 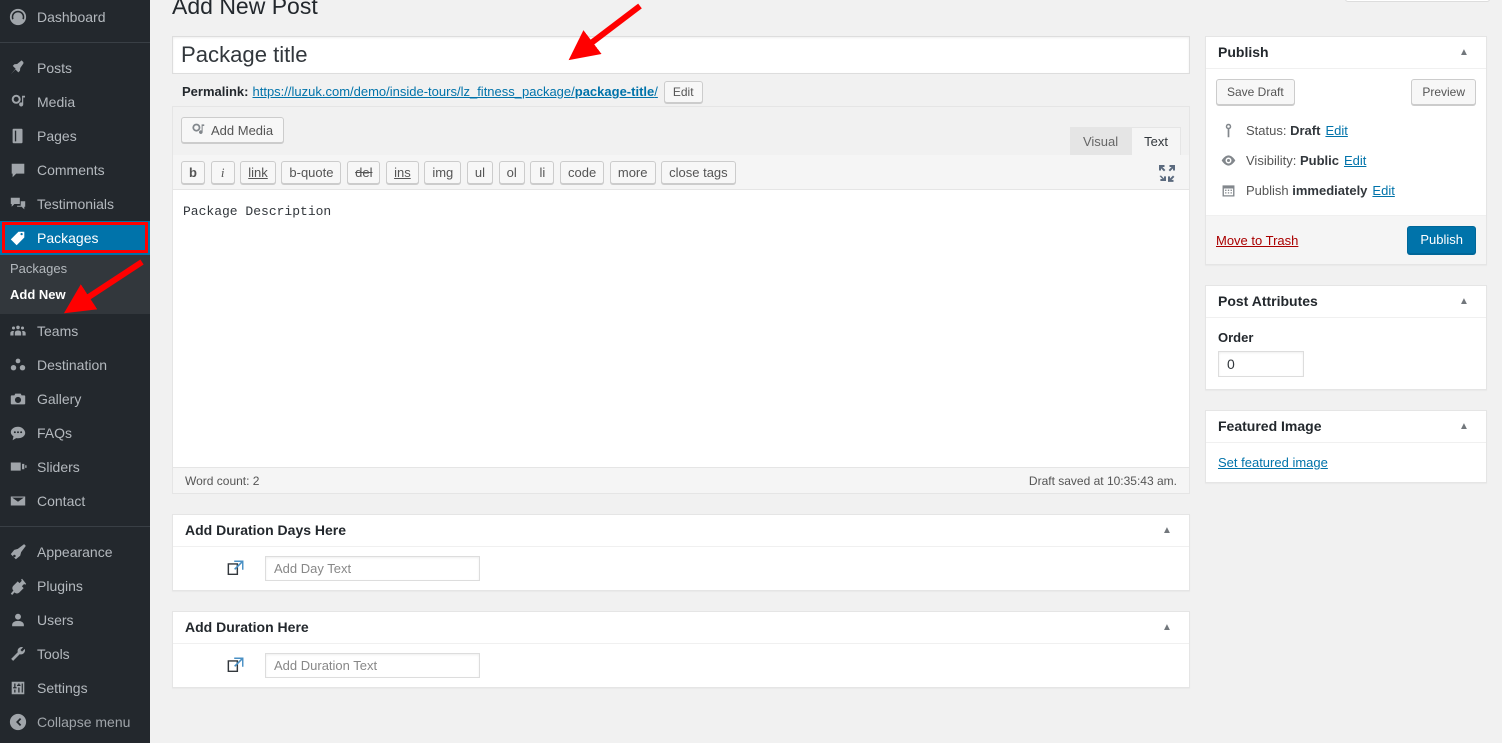 What do you see at coordinates (75, 295) in the screenshot?
I see `submenu-item-add-new: Add New` at bounding box center [75, 295].